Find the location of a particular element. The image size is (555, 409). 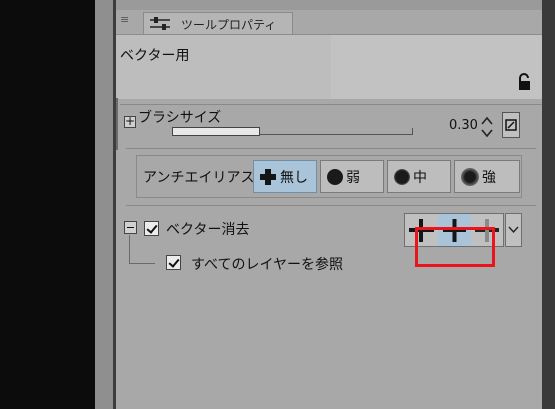

chevron-down-icon is located at coordinates (513, 230).